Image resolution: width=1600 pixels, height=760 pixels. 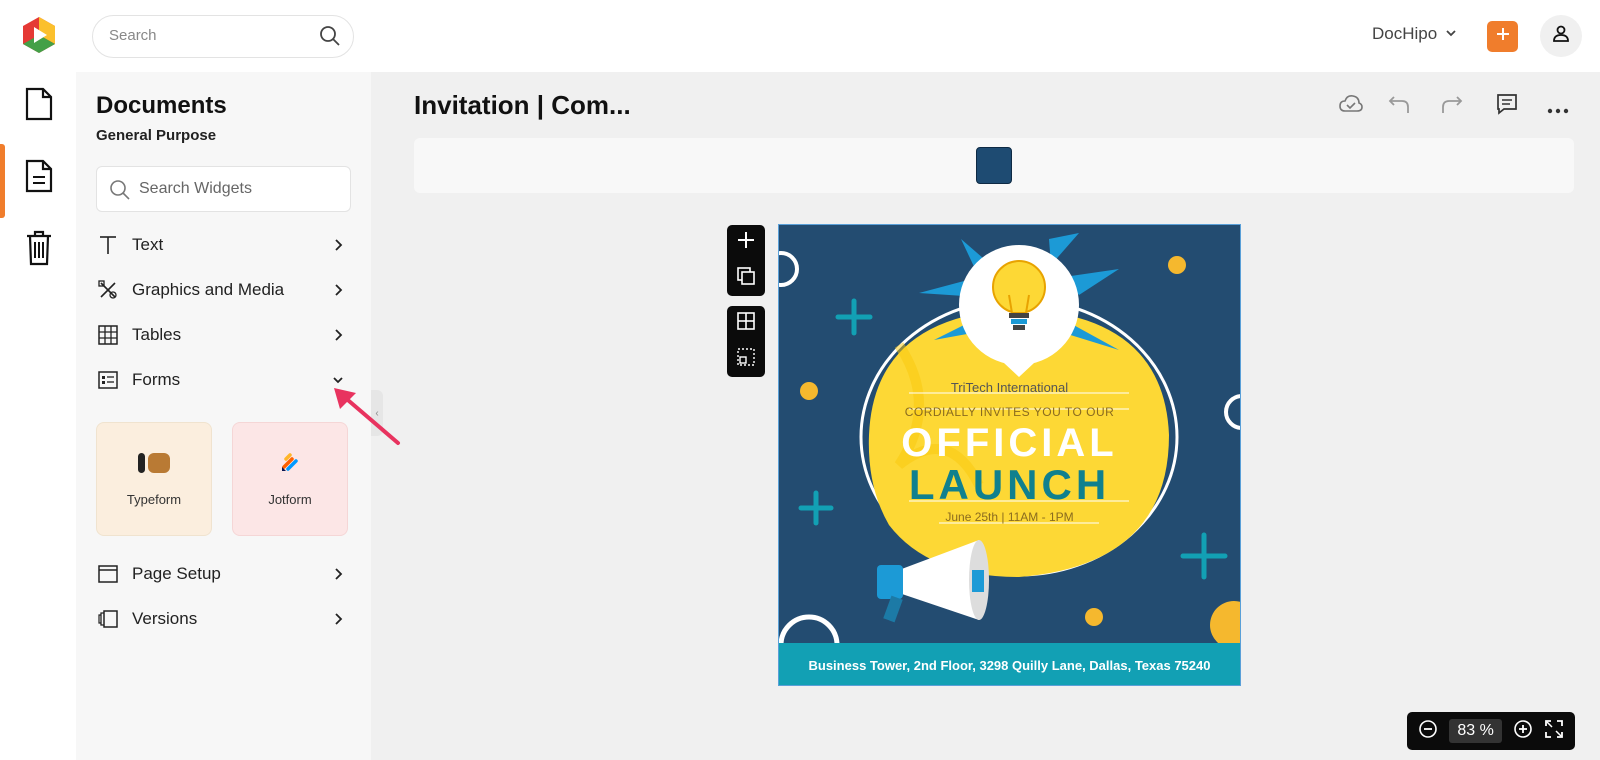 What do you see at coordinates (1428, 731) in the screenshot?
I see `zoom-out-icon` at bounding box center [1428, 731].